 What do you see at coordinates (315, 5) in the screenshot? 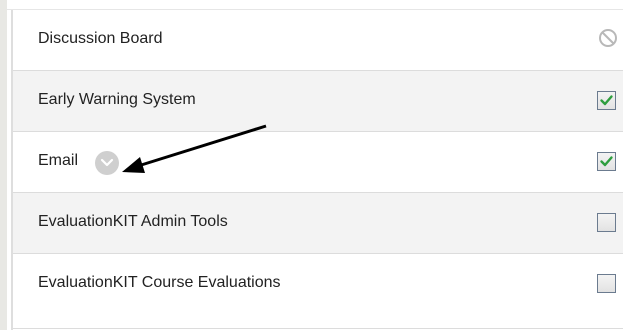
I see `top-edge` at bounding box center [315, 5].